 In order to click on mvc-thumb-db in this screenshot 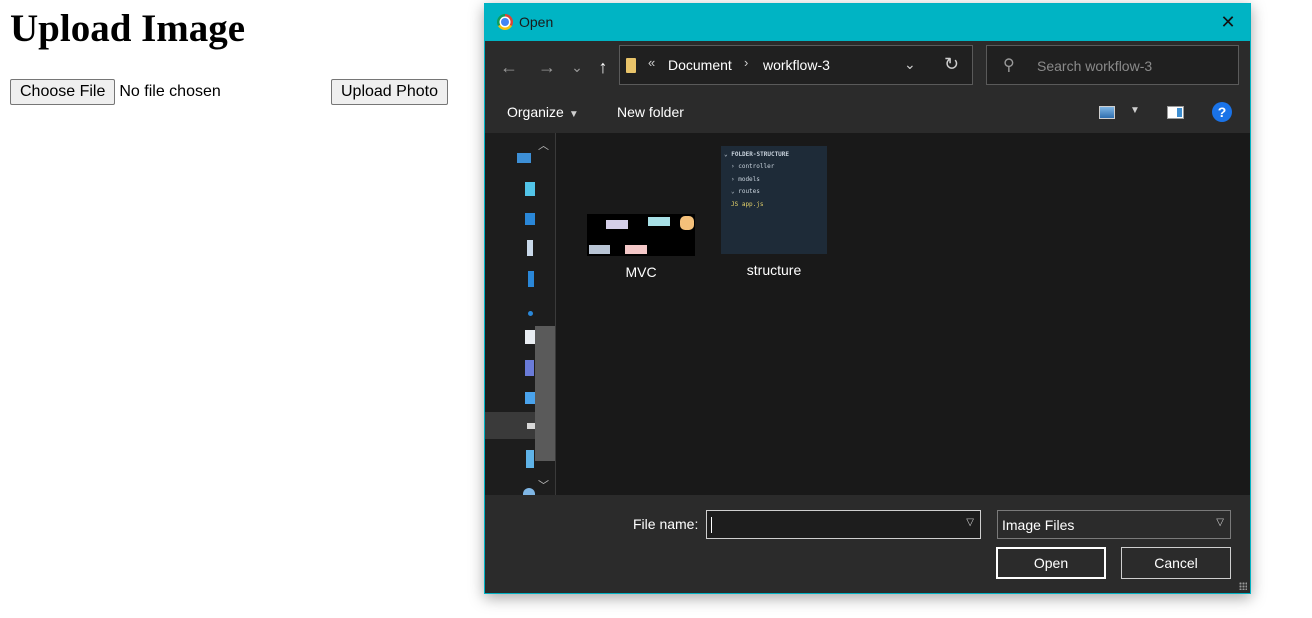, I will do `click(687, 223)`.